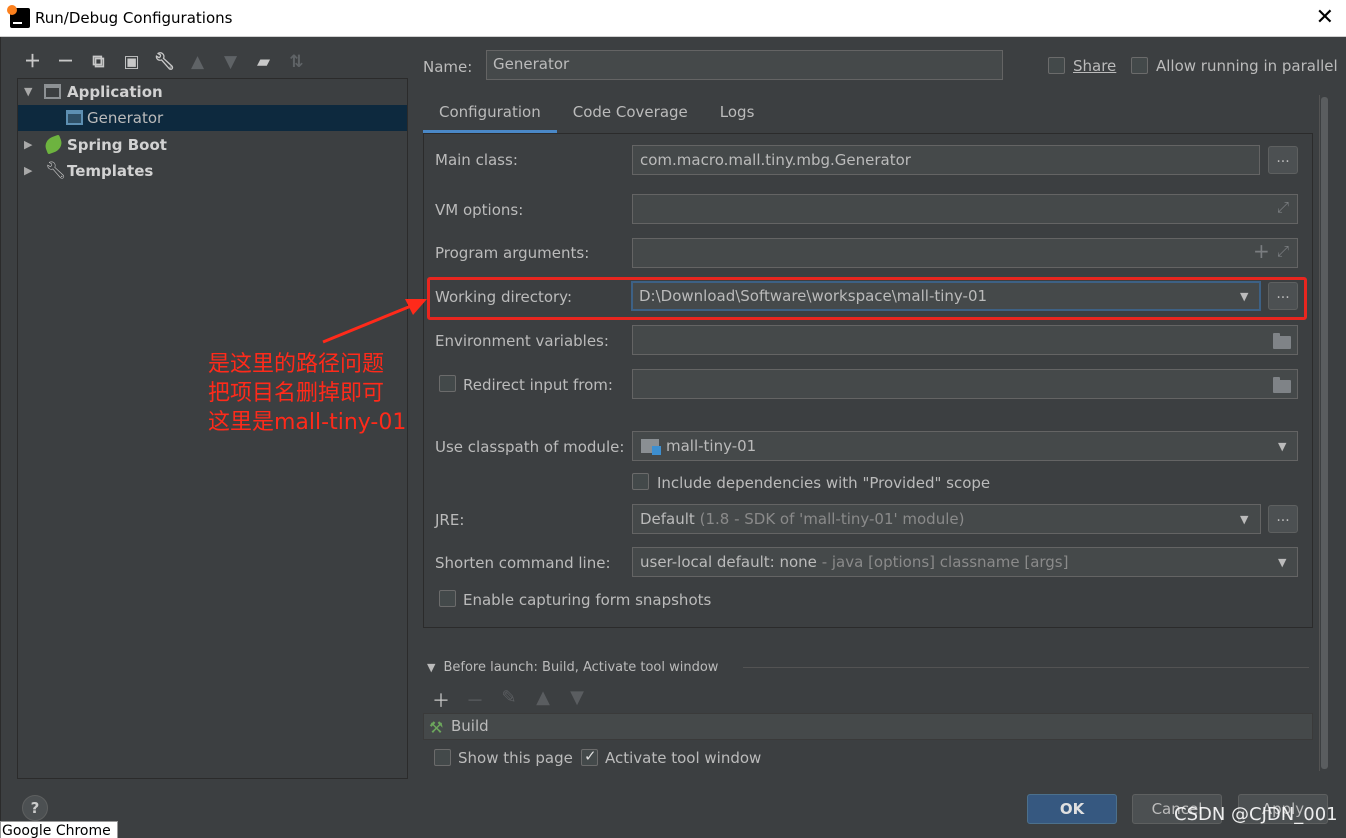  What do you see at coordinates (28, 92) in the screenshot?
I see `expanded-arrow-icon: ▼` at bounding box center [28, 92].